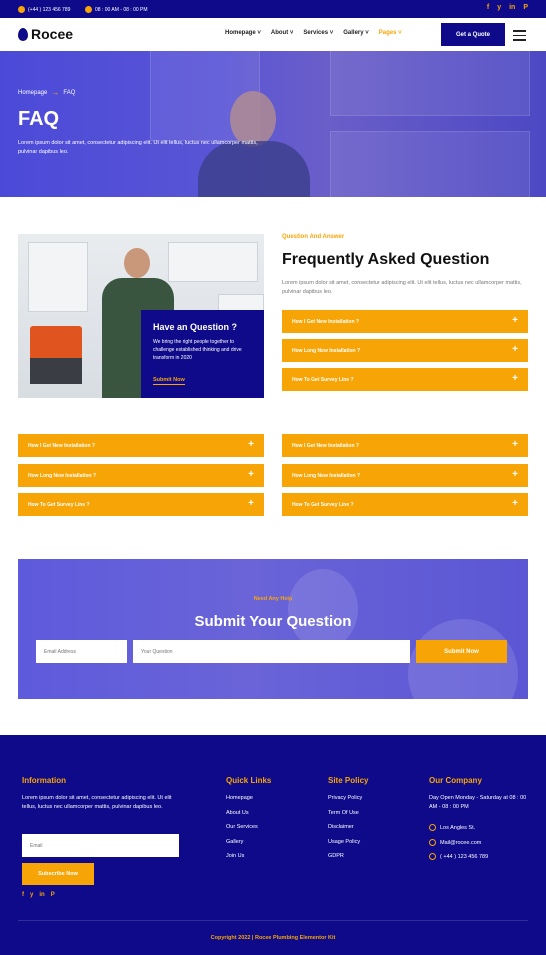  I want to click on email-address-field, so click(81, 651).